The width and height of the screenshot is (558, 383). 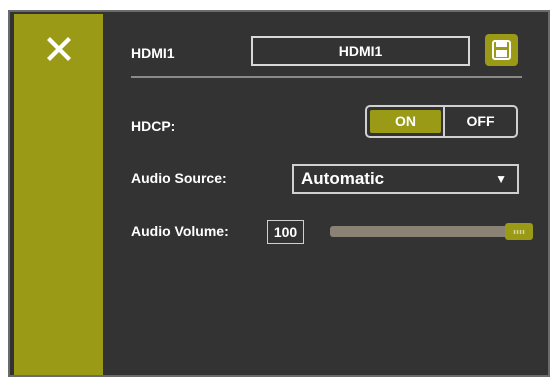 I want to click on save-floppy-icon, so click(x=501, y=50).